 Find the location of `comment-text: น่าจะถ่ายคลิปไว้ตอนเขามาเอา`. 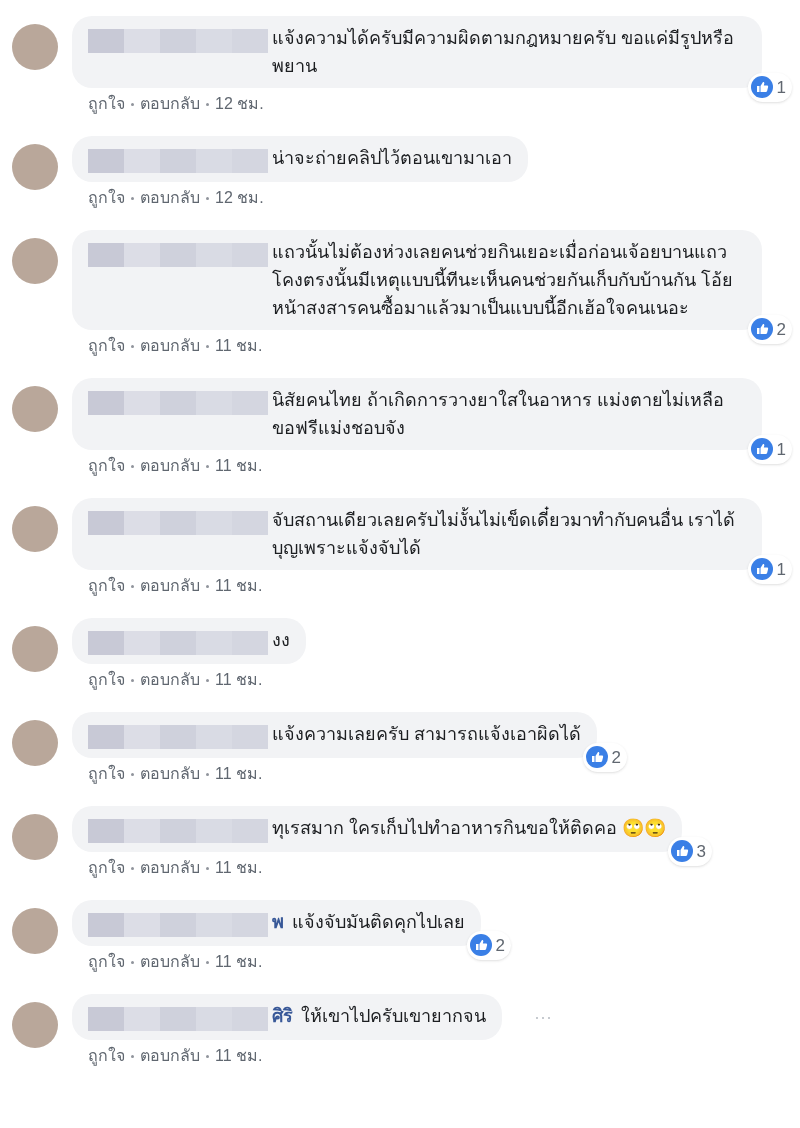

comment-text: น่าจะถ่ายคลิปไว้ตอนเขามาเอา is located at coordinates (392, 158).